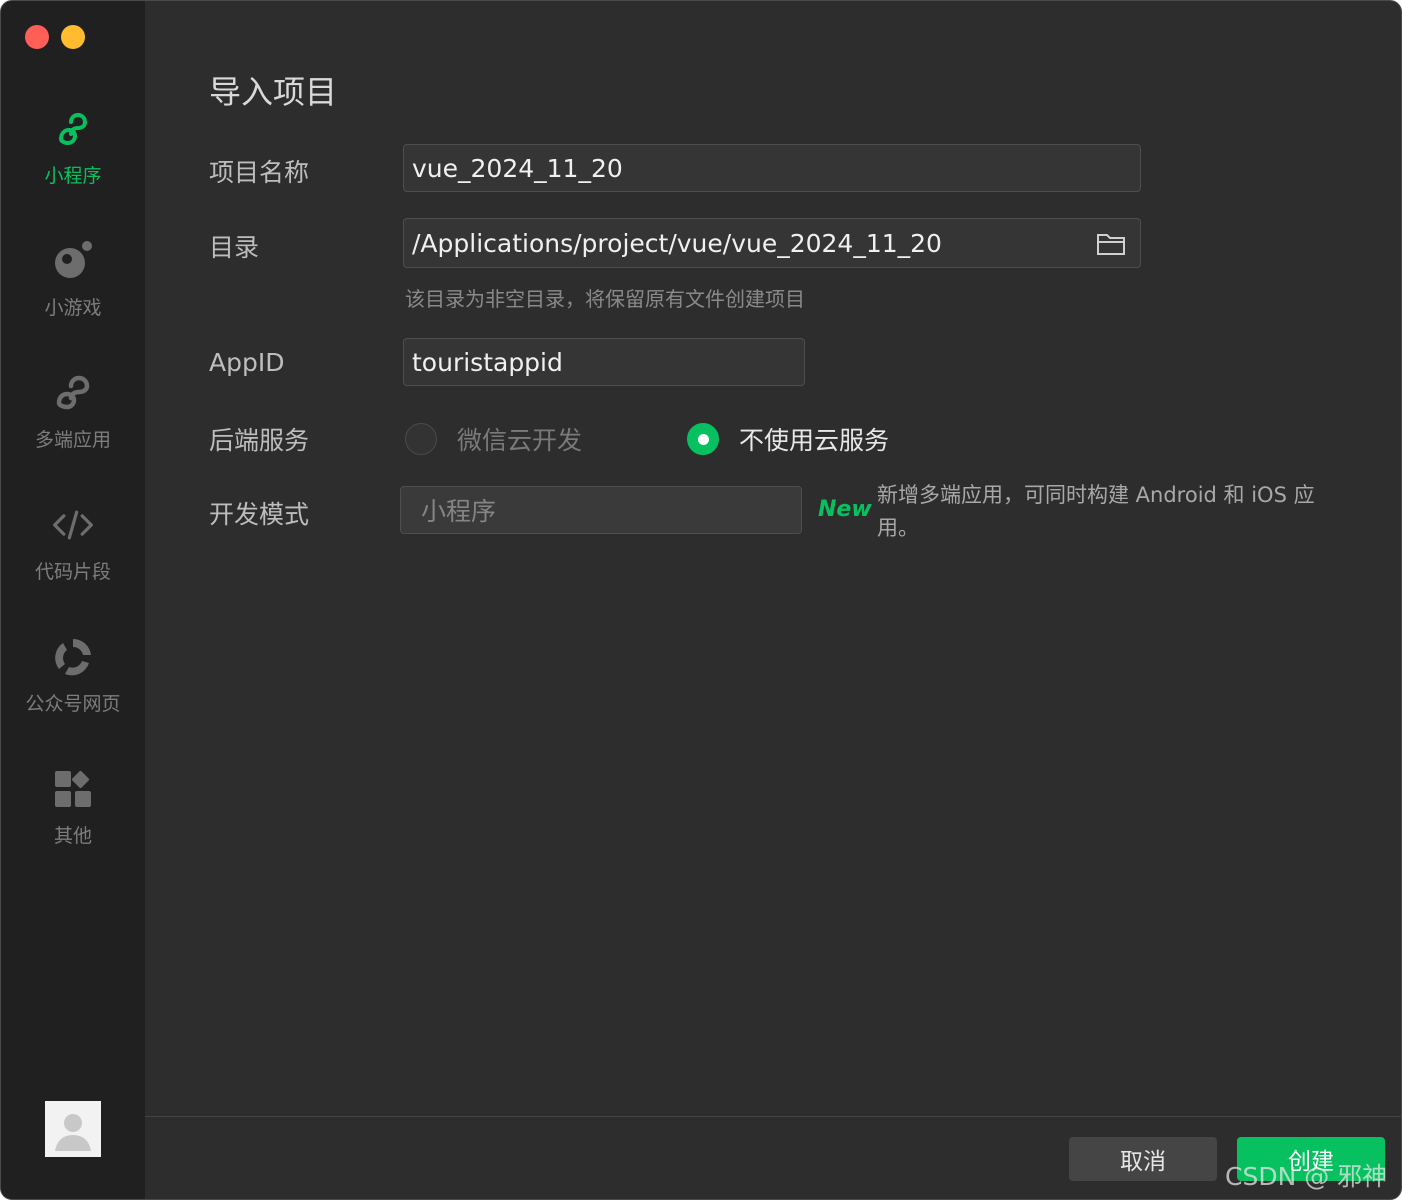  Describe the element at coordinates (247, 362) in the screenshot. I see `appid-label: AppID` at that location.